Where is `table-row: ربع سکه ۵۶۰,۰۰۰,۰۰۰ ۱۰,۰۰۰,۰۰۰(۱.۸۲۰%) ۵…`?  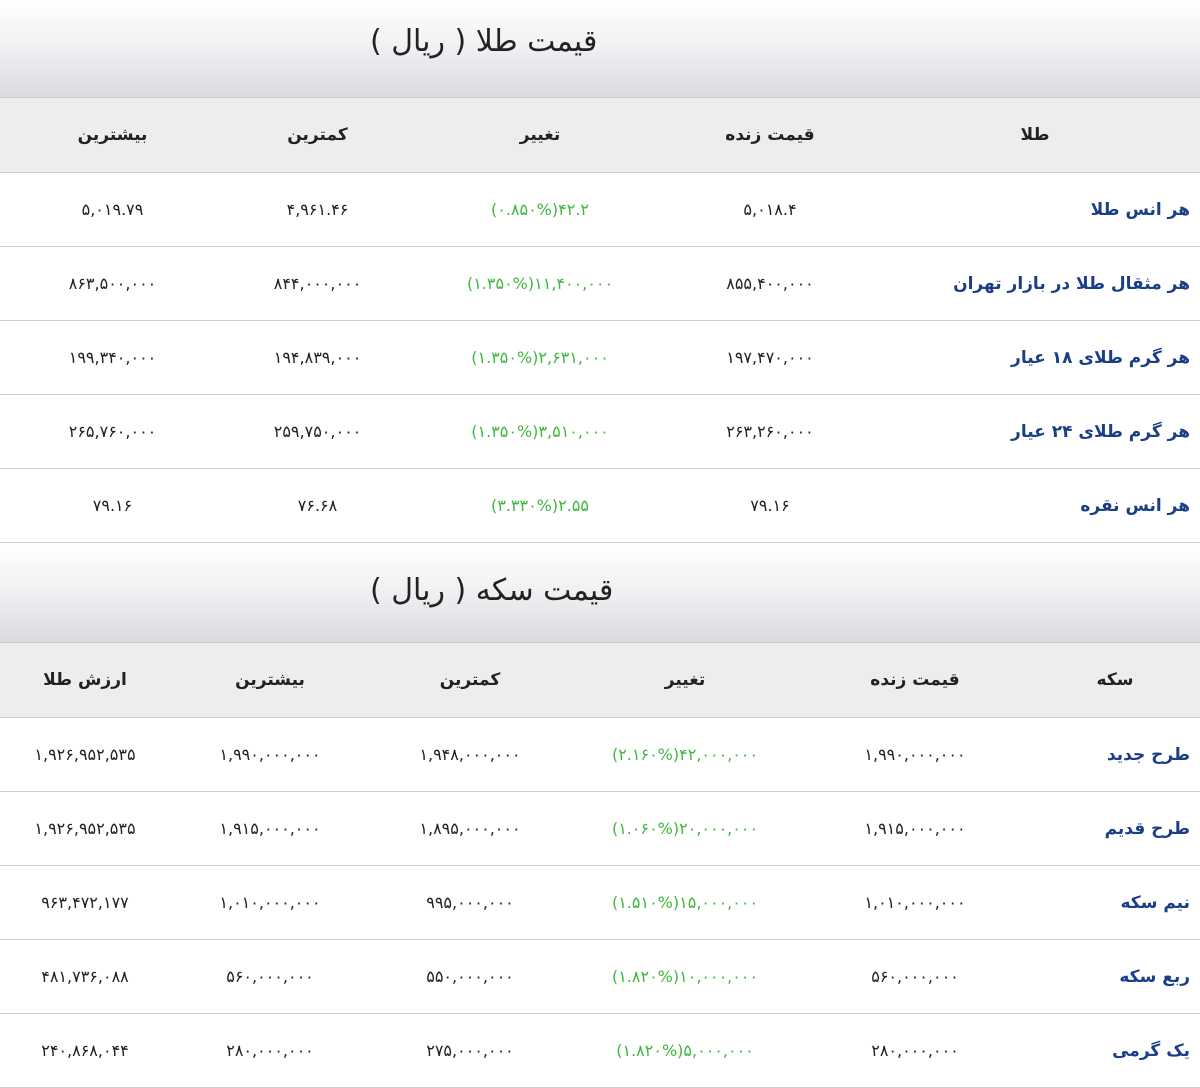 table-row: ربع سکه ۵۶۰,۰۰۰,۰۰۰ ۱۰,۰۰۰,۰۰۰(۱.۸۲۰%) ۵… is located at coordinates (600, 976).